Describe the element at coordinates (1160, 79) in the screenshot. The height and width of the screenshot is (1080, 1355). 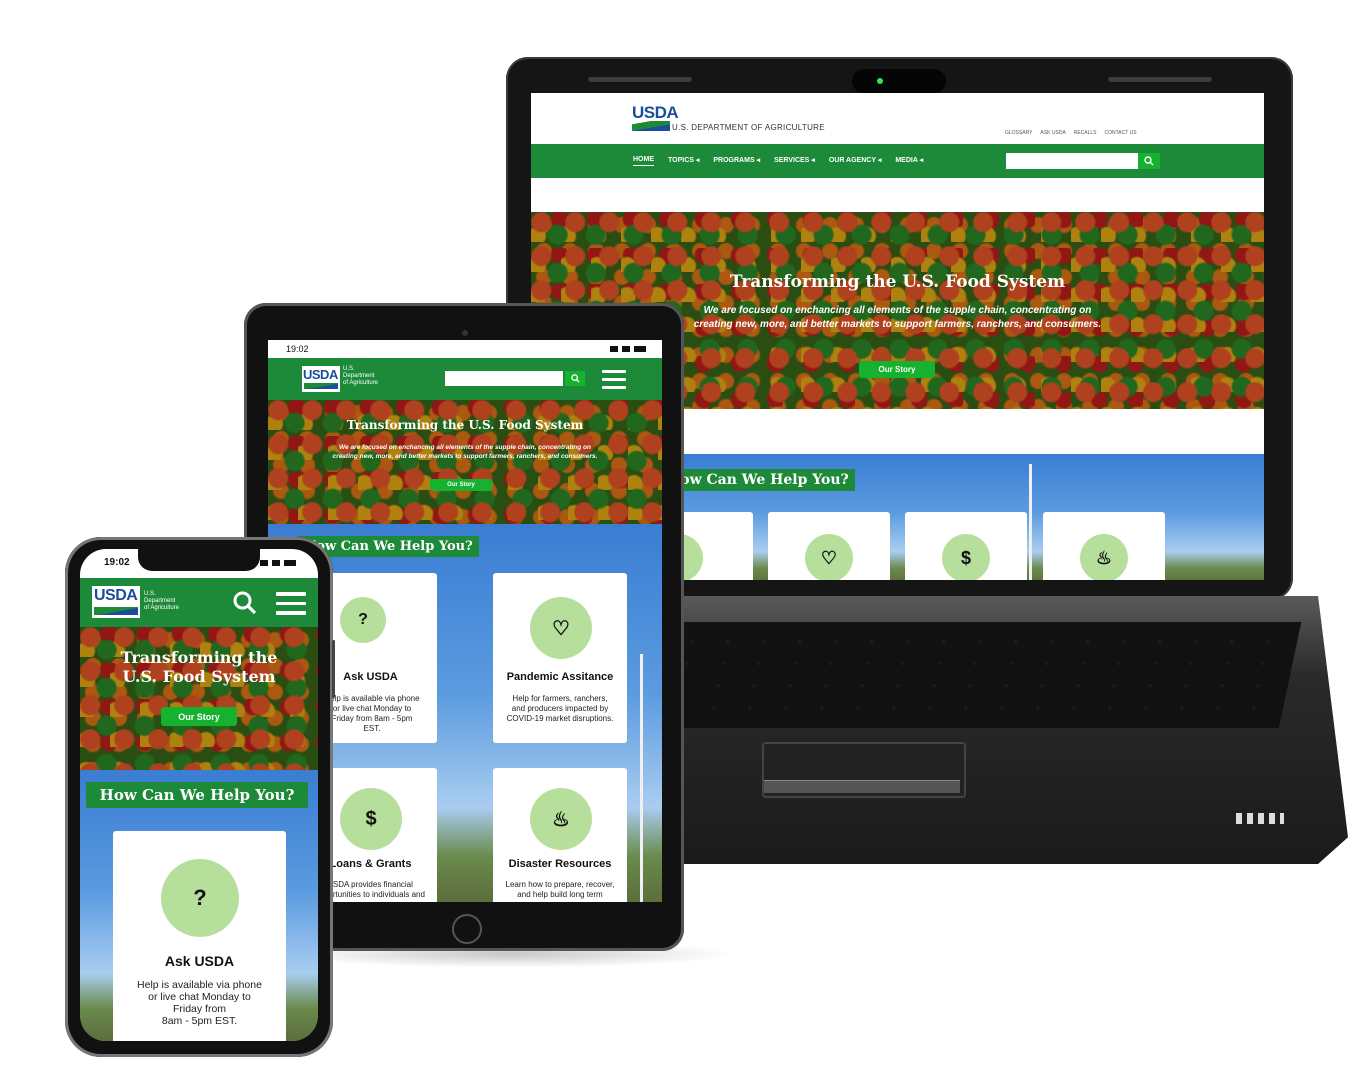
I see `laptop-hinge-right` at that location.